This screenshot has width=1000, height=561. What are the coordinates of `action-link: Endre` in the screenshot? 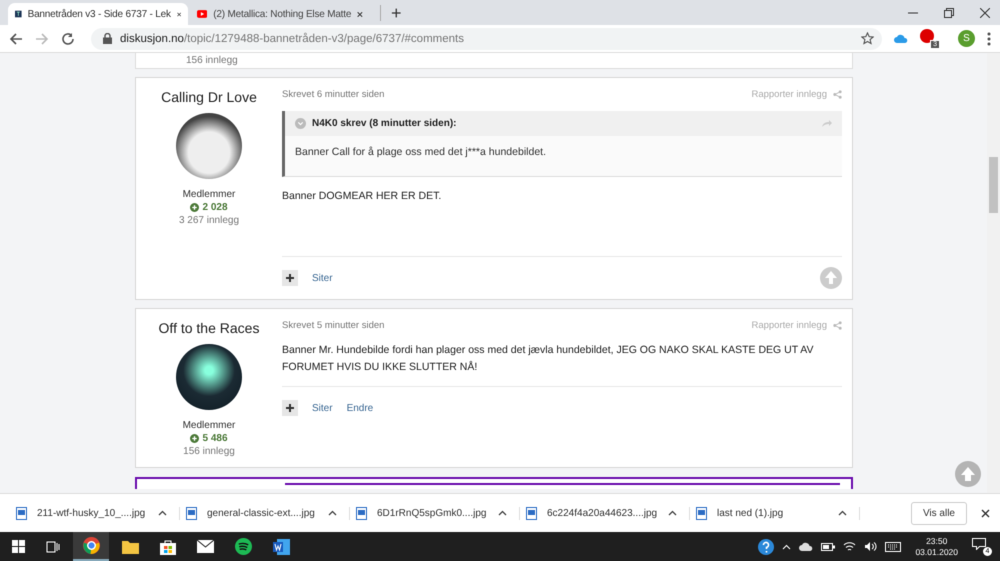 It's located at (360, 408).